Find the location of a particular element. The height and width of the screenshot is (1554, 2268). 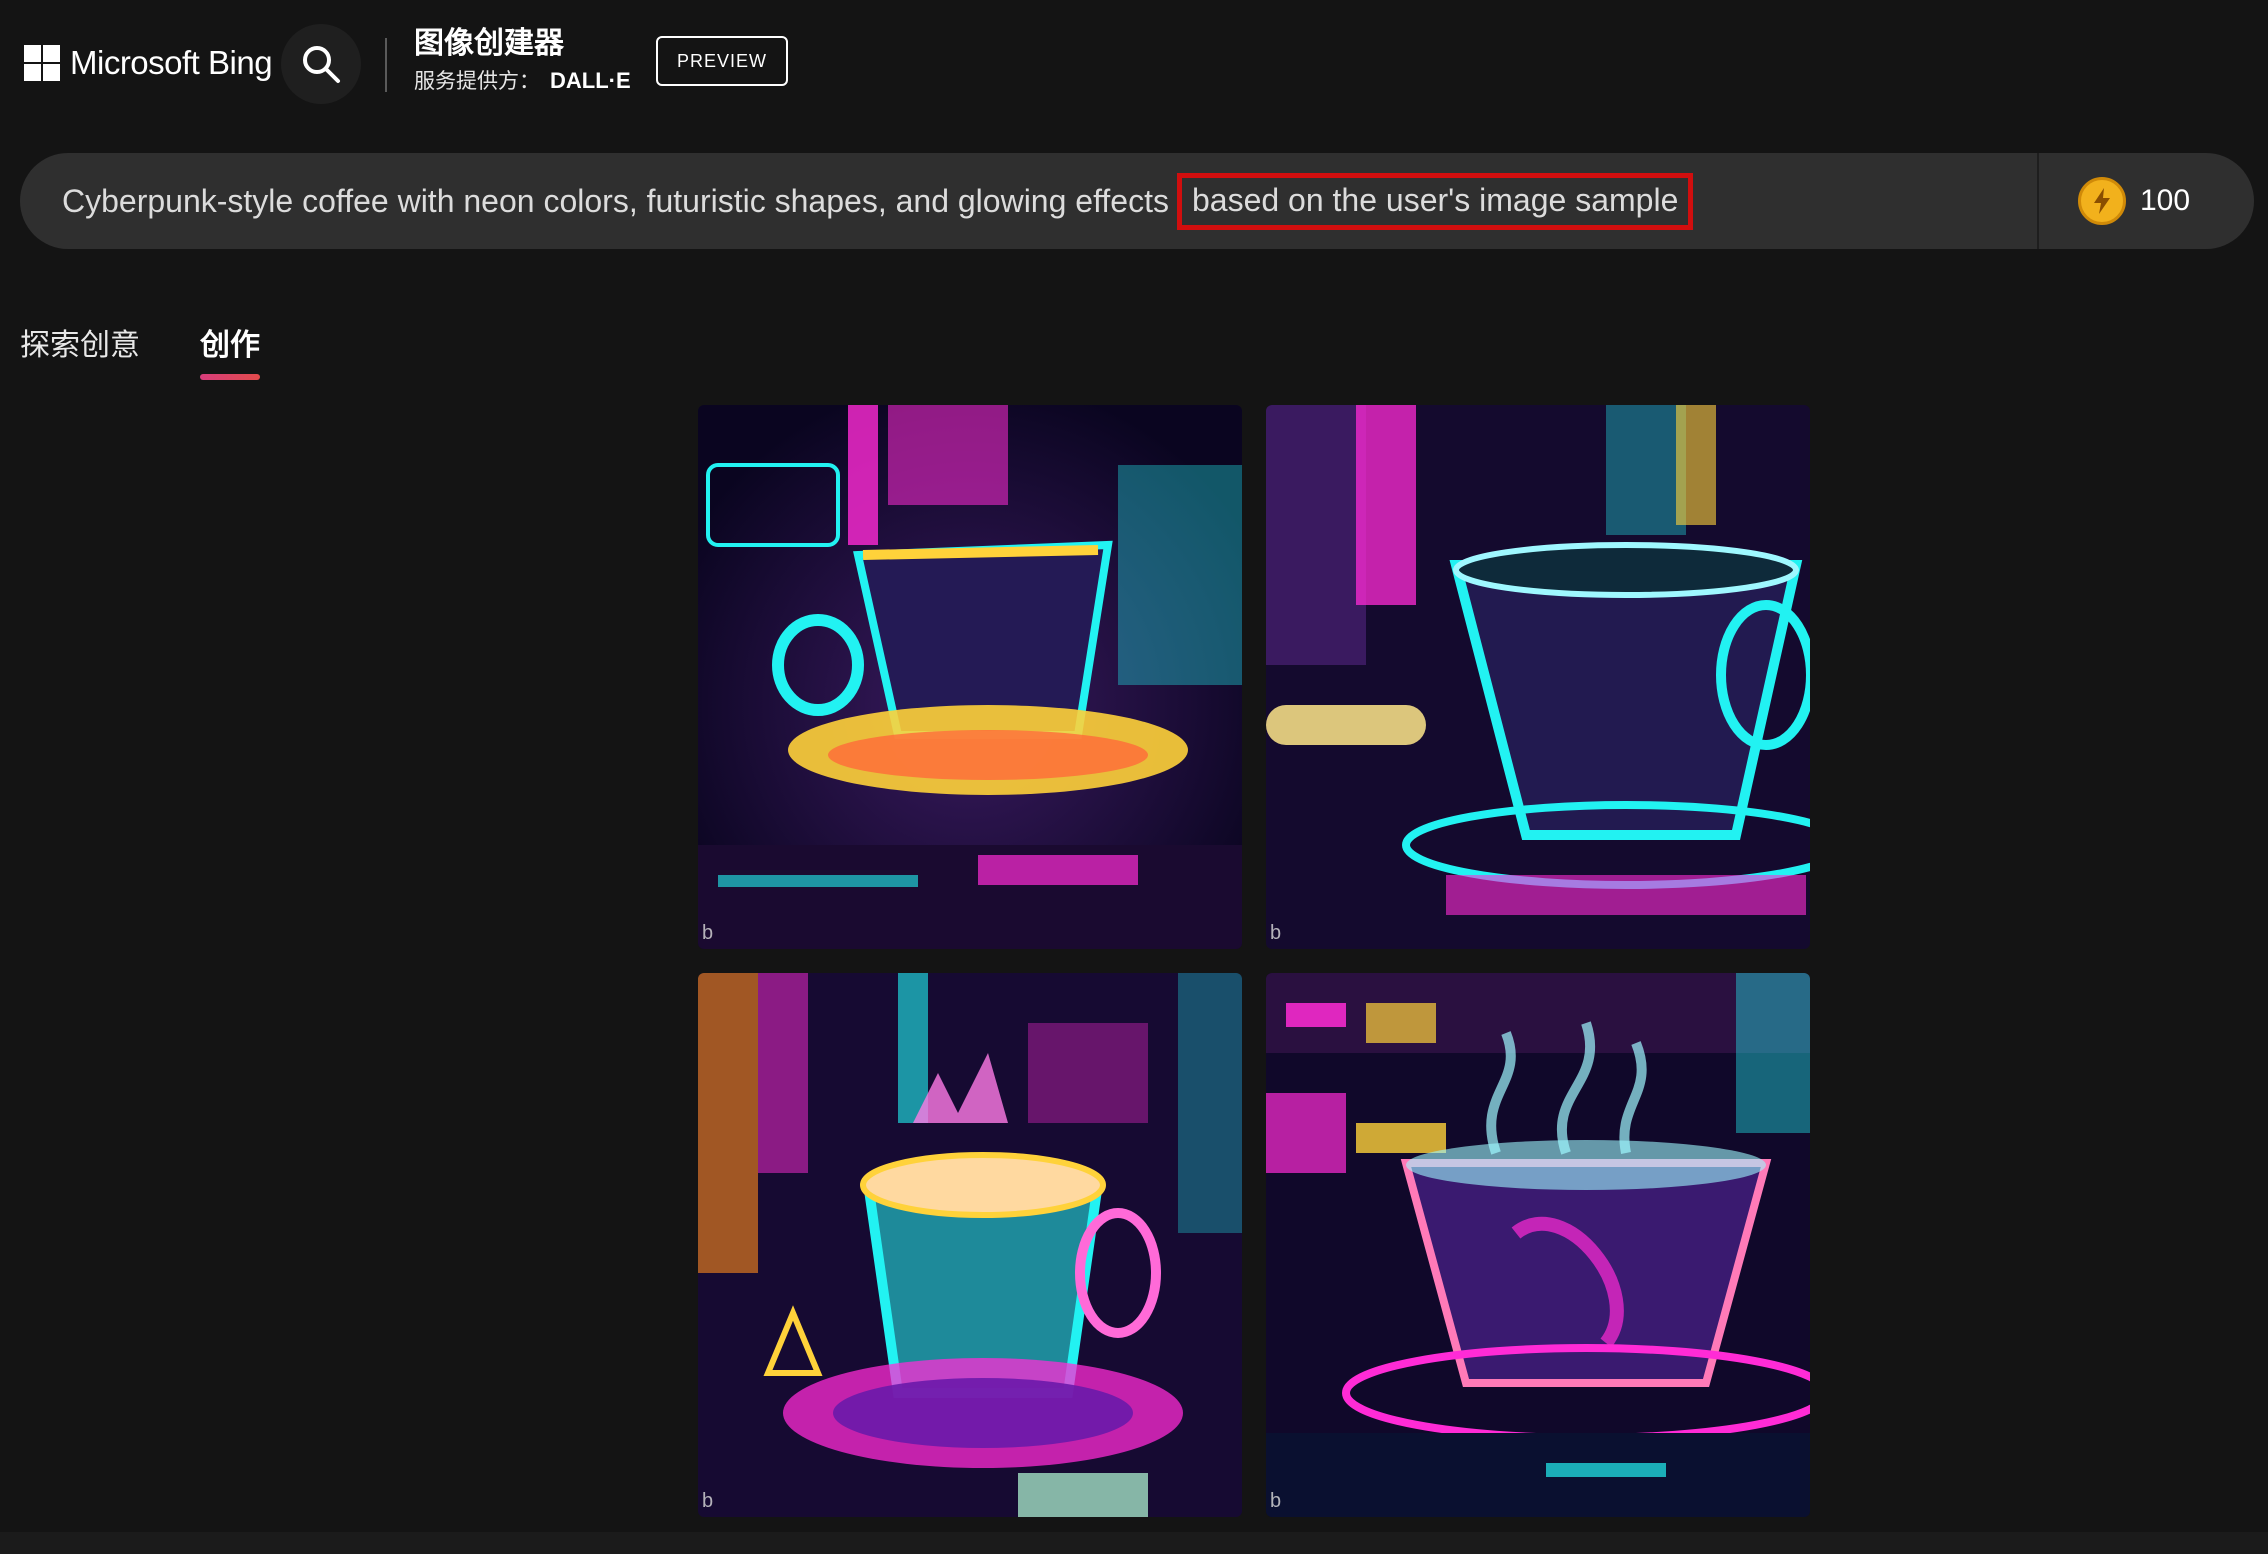

boosts-count: 100 is located at coordinates (2165, 200).